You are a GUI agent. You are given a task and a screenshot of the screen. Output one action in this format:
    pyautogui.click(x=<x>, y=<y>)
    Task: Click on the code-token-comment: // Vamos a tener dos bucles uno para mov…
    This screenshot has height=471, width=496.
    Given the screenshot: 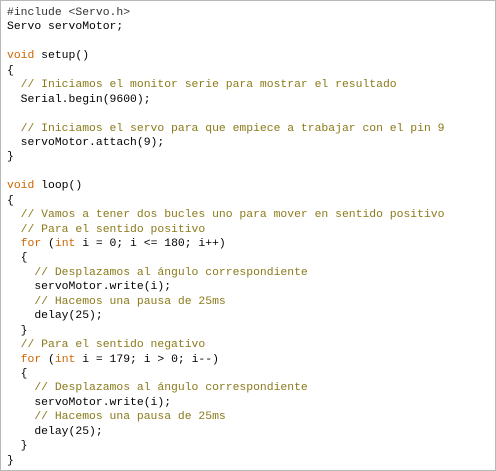 What is the action you would take?
    pyautogui.click(x=226, y=215)
    